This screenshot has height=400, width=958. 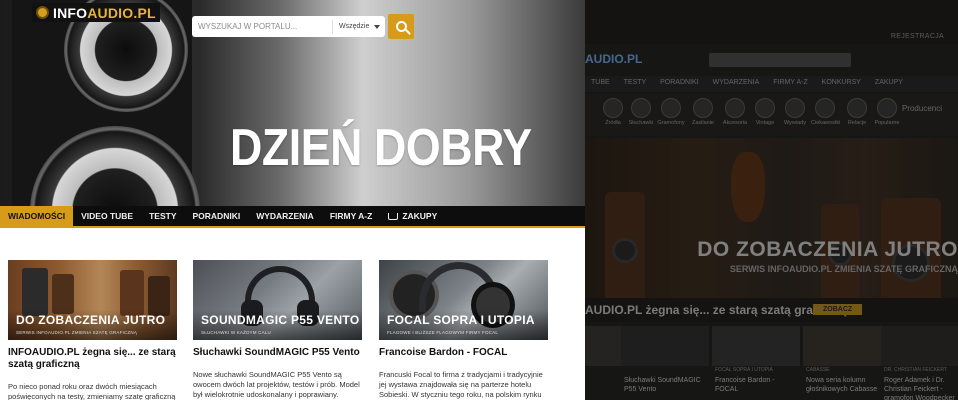 I want to click on search-scope-select: Wszędzie, so click(x=359, y=26).